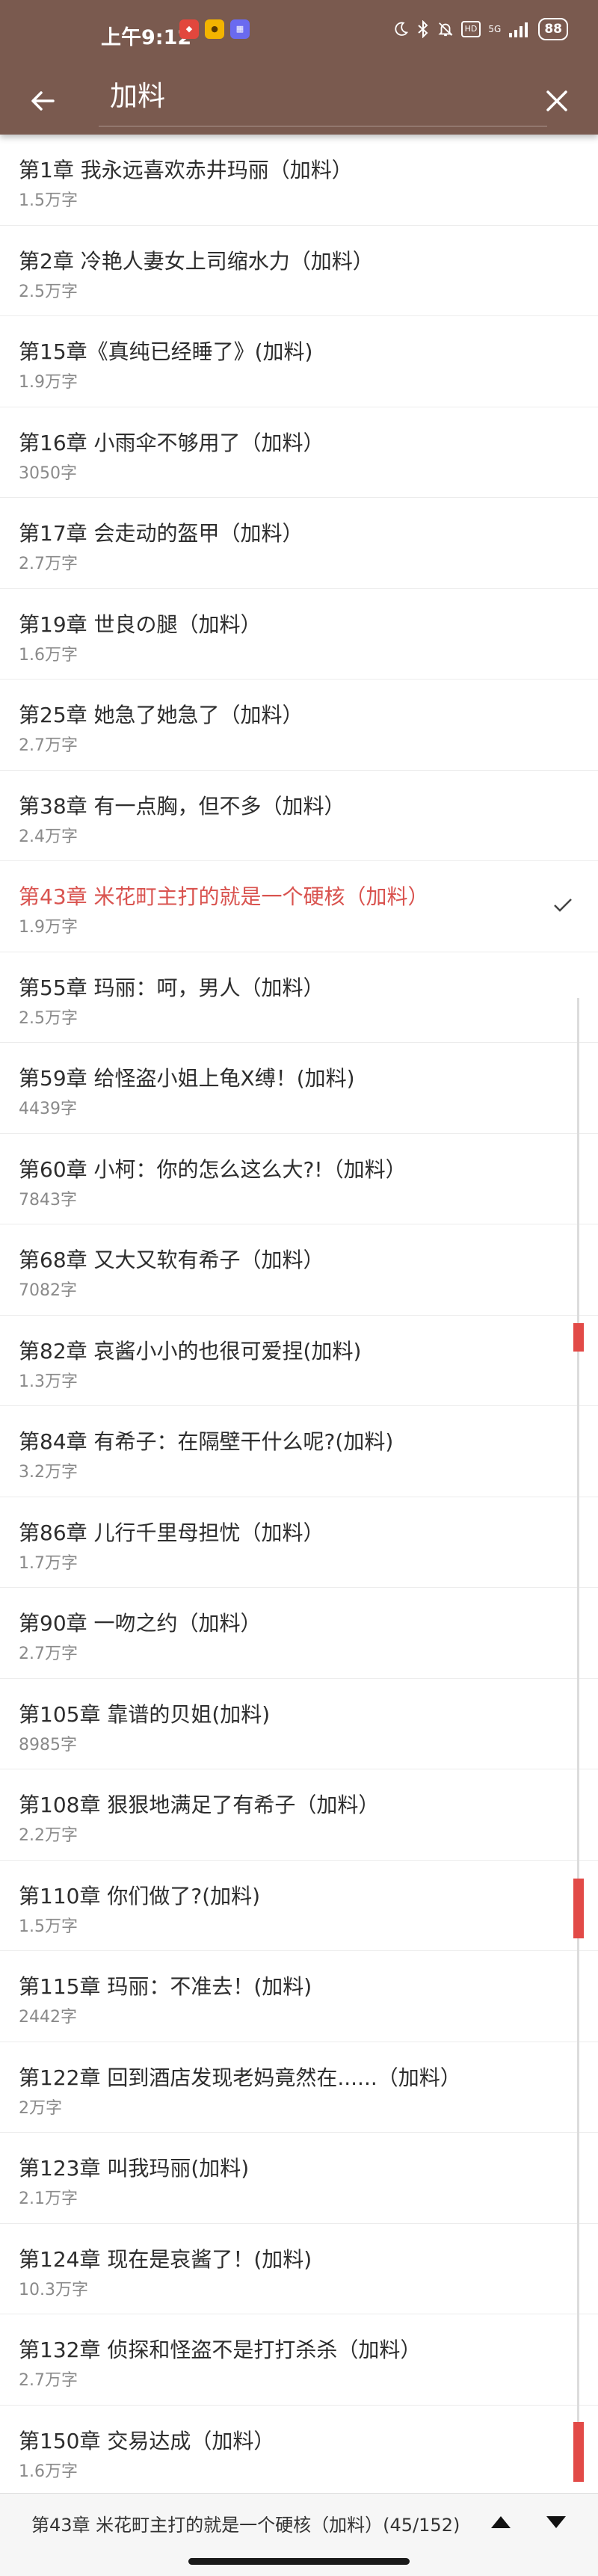  I want to click on back-button, so click(42, 101).